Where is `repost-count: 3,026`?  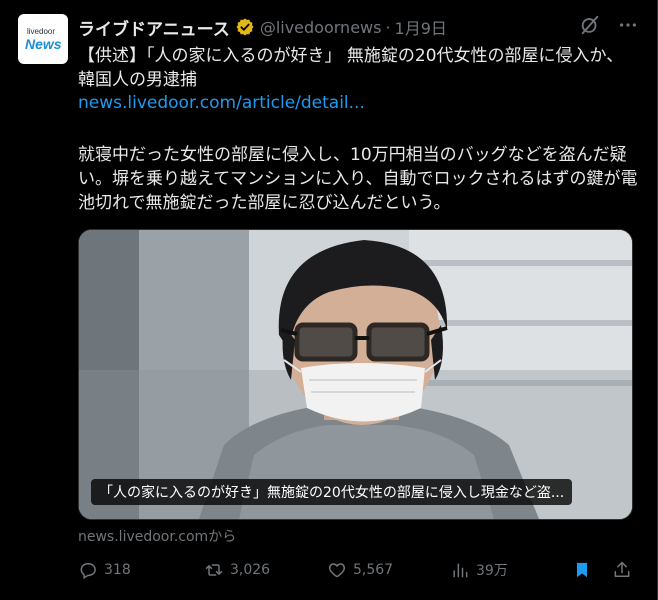
repost-count: 3,026 is located at coordinates (250, 570).